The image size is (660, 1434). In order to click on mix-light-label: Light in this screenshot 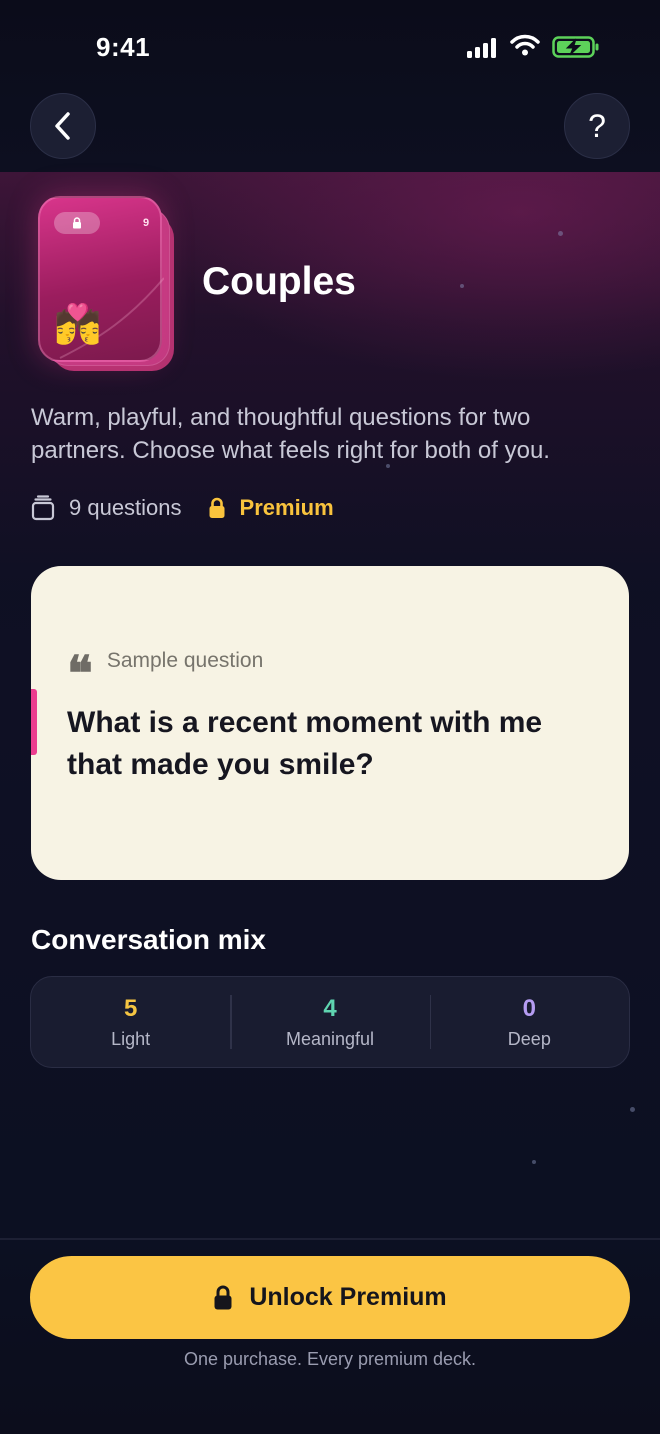, I will do `click(131, 1039)`.